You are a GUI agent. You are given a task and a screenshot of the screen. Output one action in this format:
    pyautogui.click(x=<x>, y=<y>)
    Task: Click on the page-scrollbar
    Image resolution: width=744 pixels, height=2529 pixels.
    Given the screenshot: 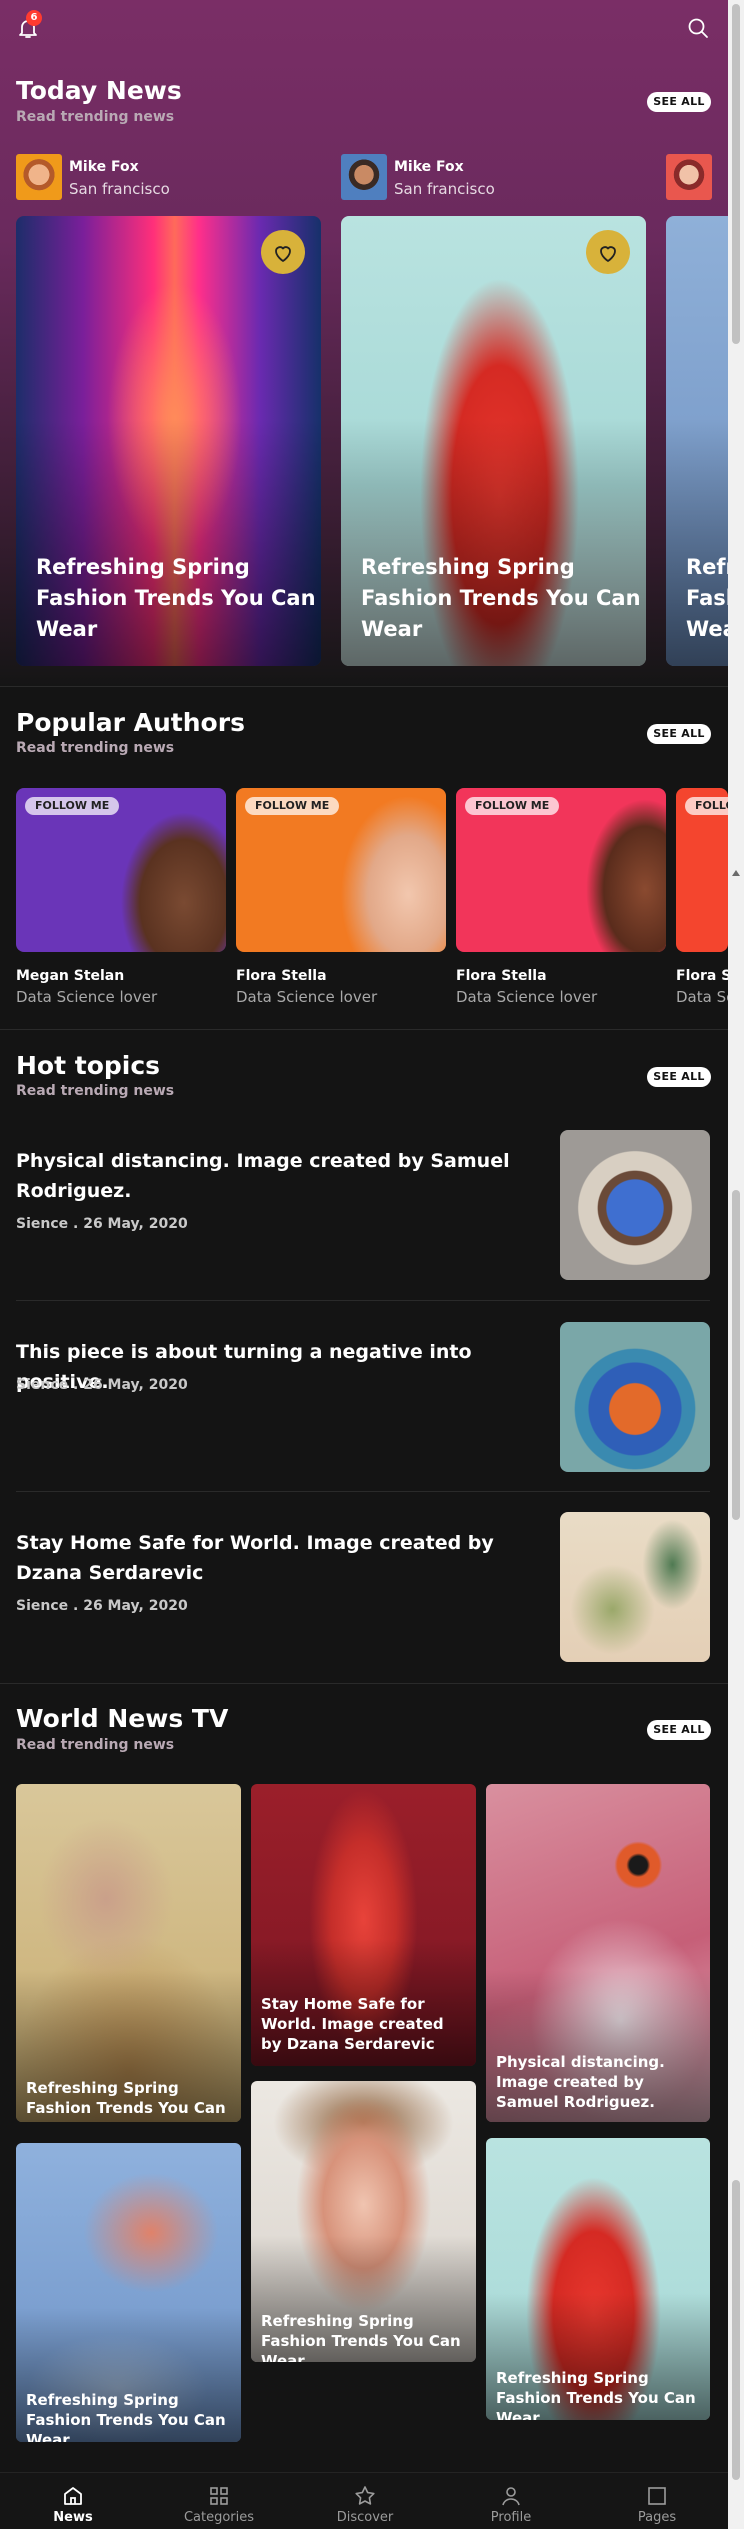 What is the action you would take?
    pyautogui.click(x=736, y=1264)
    